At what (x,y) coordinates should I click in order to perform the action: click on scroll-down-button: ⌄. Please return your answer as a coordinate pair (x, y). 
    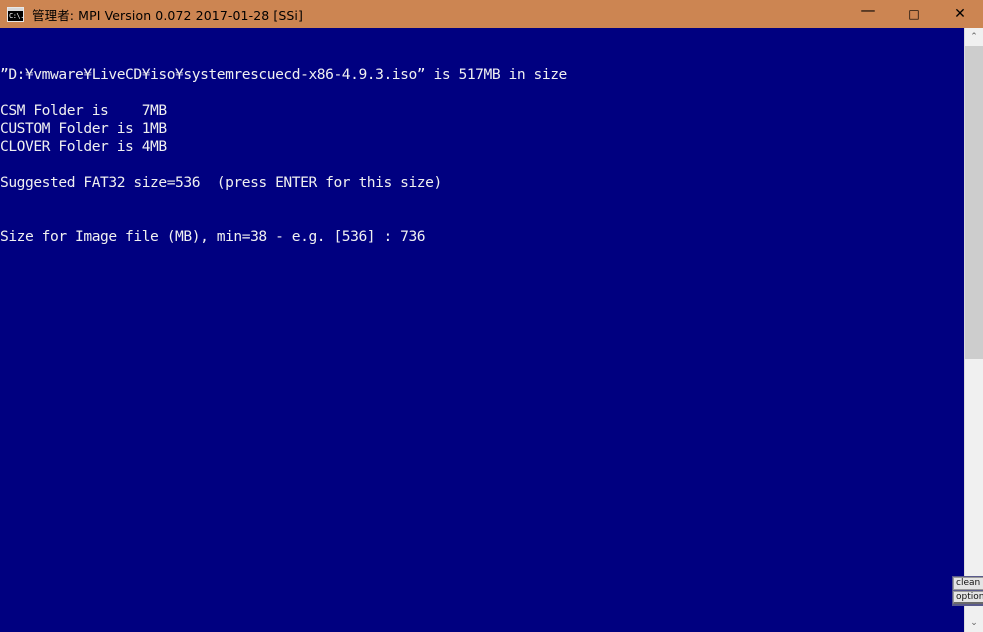
    Looking at the image, I should click on (974, 623).